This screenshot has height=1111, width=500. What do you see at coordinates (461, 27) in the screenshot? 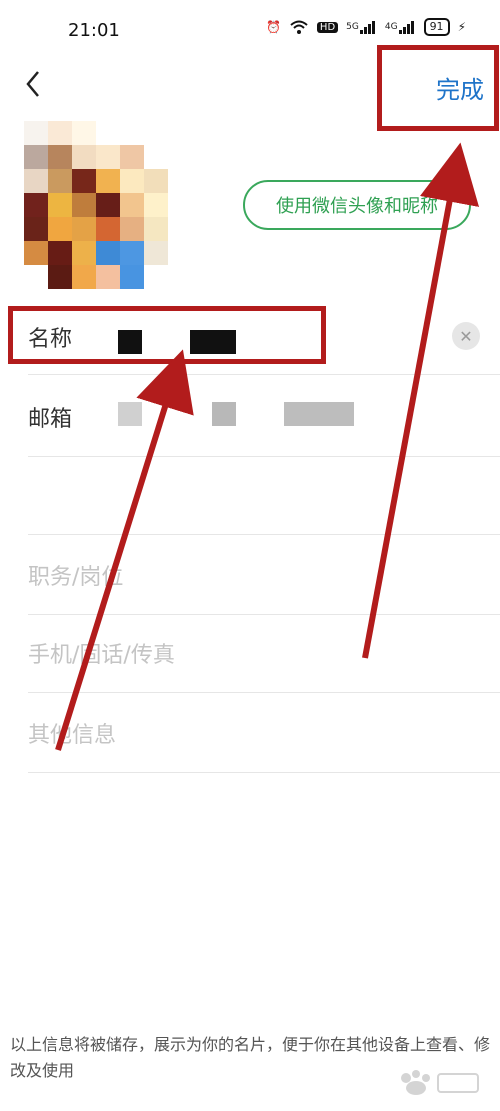
I see `charging-icon: ⚡` at bounding box center [461, 27].